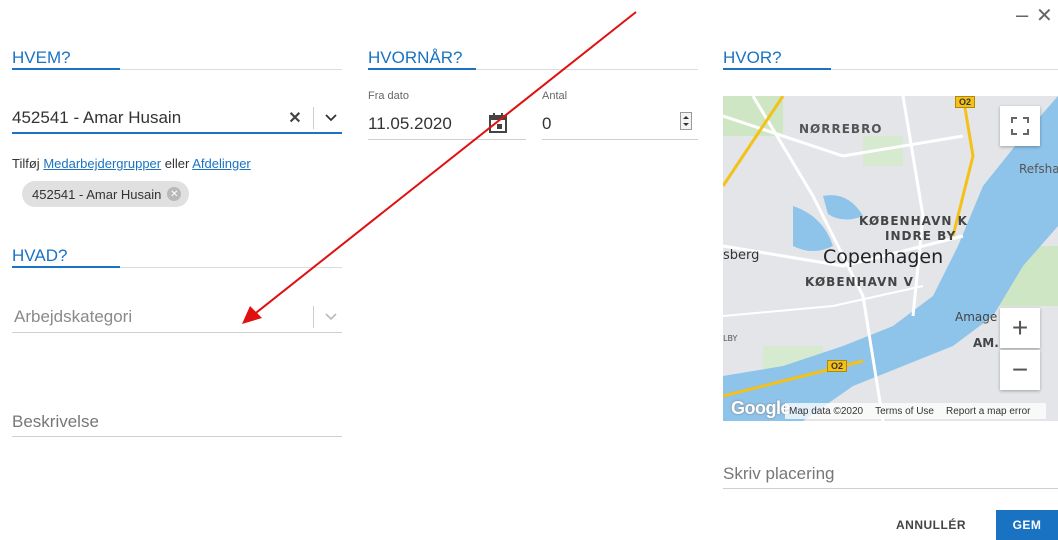 The image size is (1058, 540). What do you see at coordinates (904, 411) in the screenshot?
I see `terms-of-use-link: Terms of Use` at bounding box center [904, 411].